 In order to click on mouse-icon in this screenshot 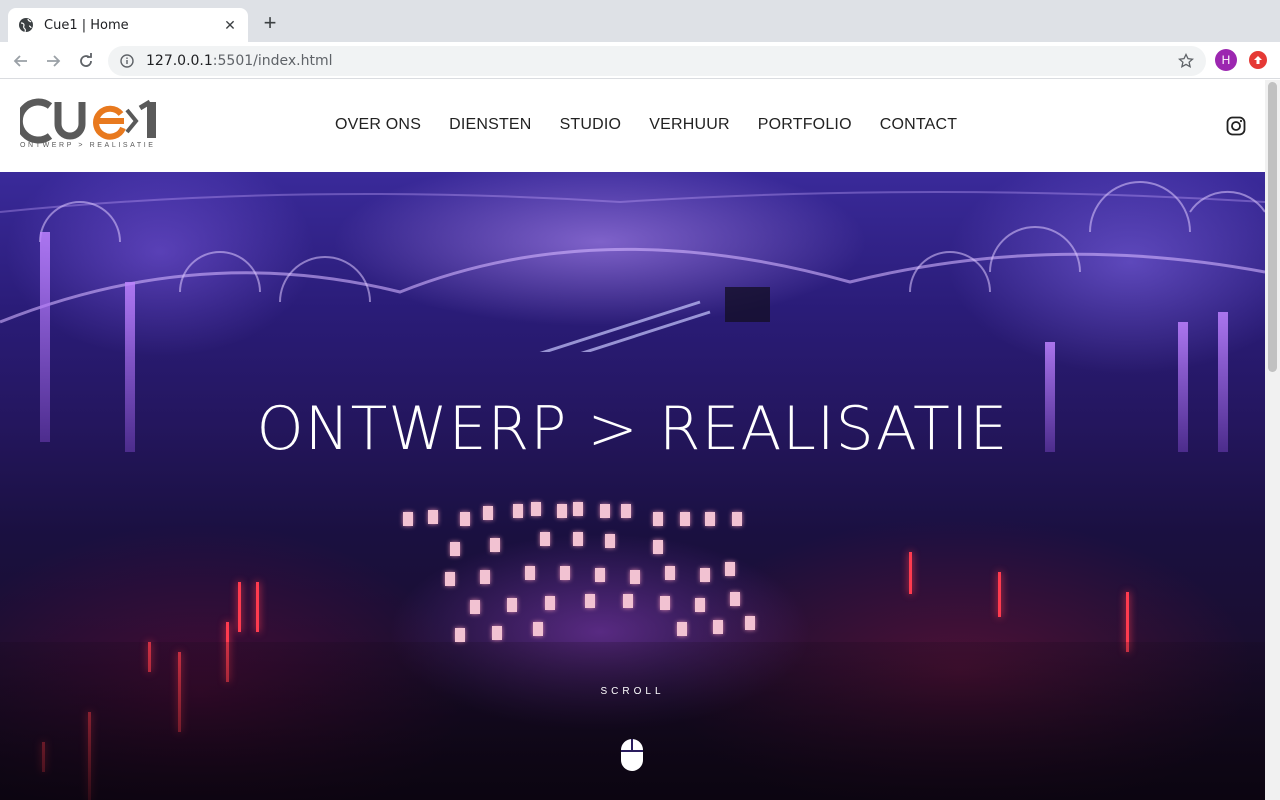, I will do `click(632, 755)`.